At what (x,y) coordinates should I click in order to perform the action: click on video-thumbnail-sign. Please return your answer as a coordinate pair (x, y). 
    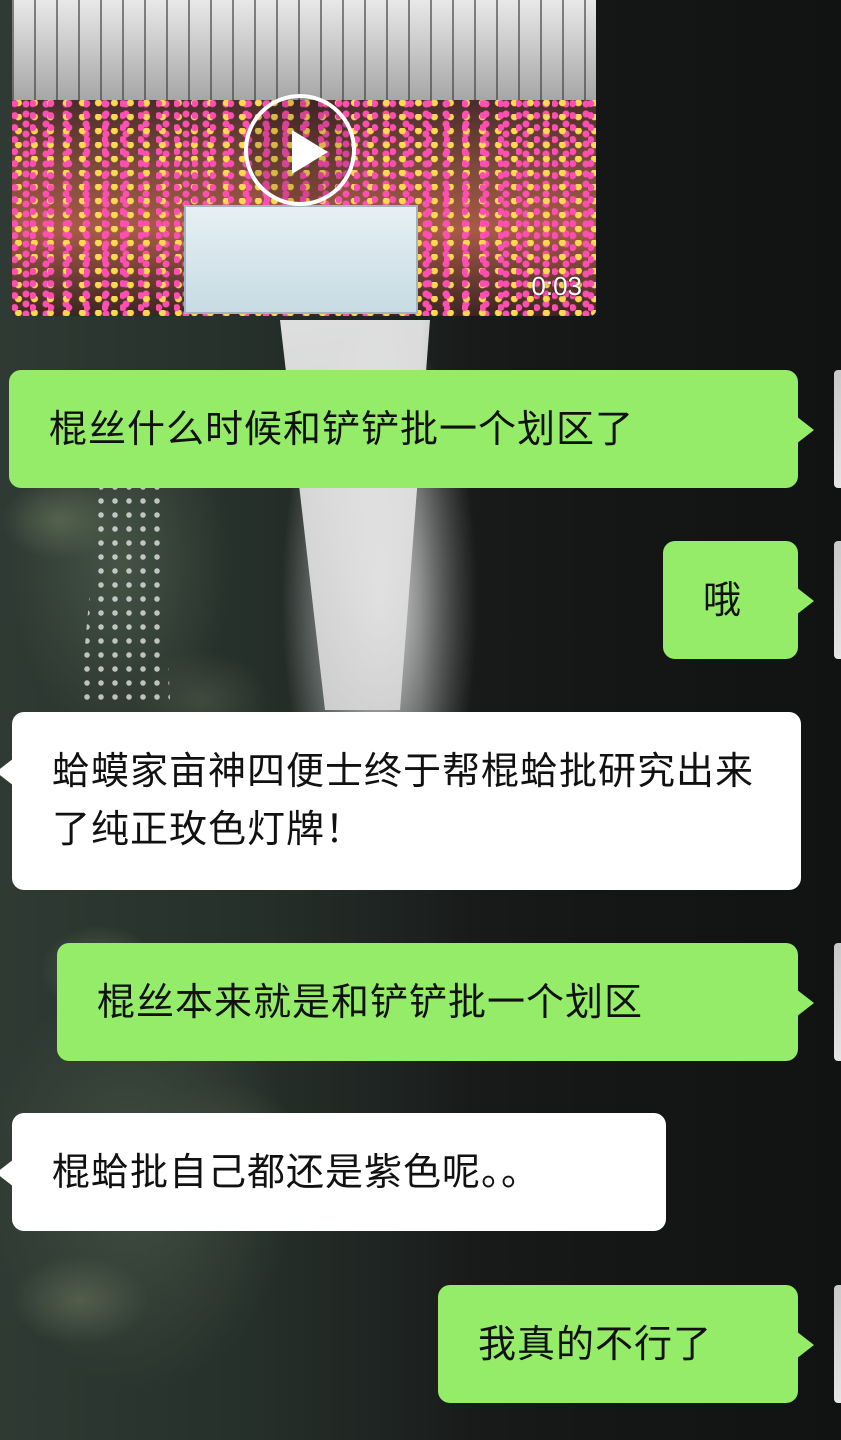
    Looking at the image, I should click on (301, 259).